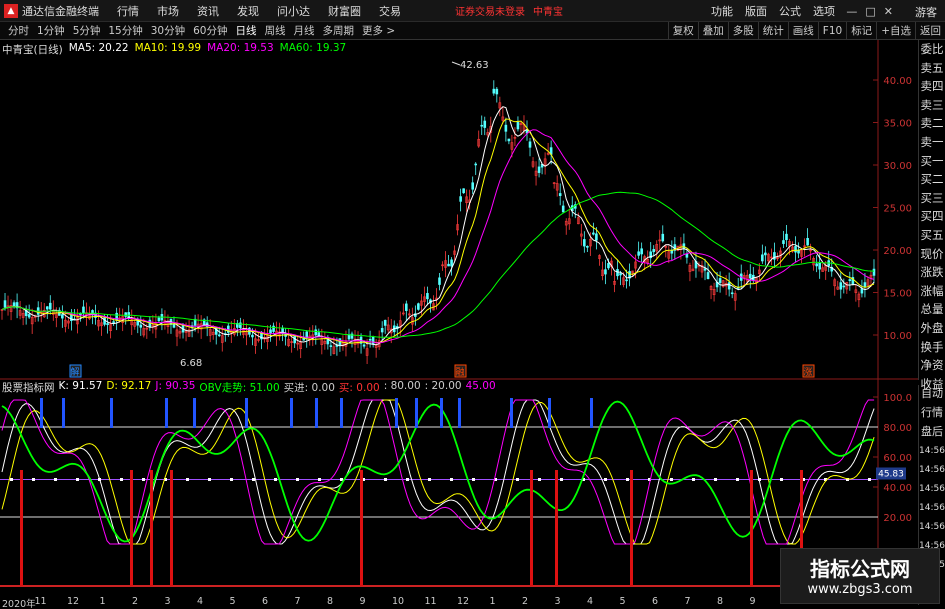 The image size is (945, 609). I want to click on multi-stock-button: 多股, so click(742, 31).